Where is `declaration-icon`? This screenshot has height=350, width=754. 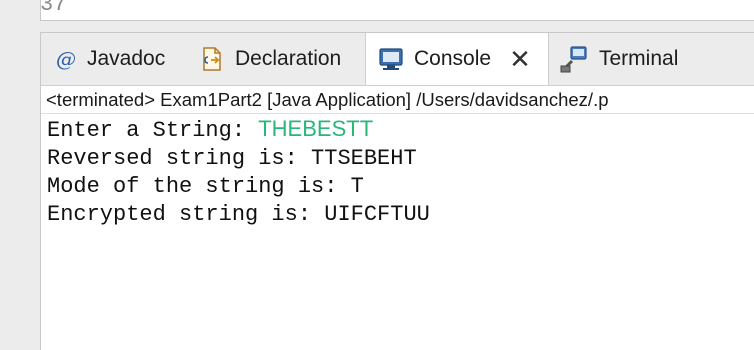 declaration-icon is located at coordinates (212, 59).